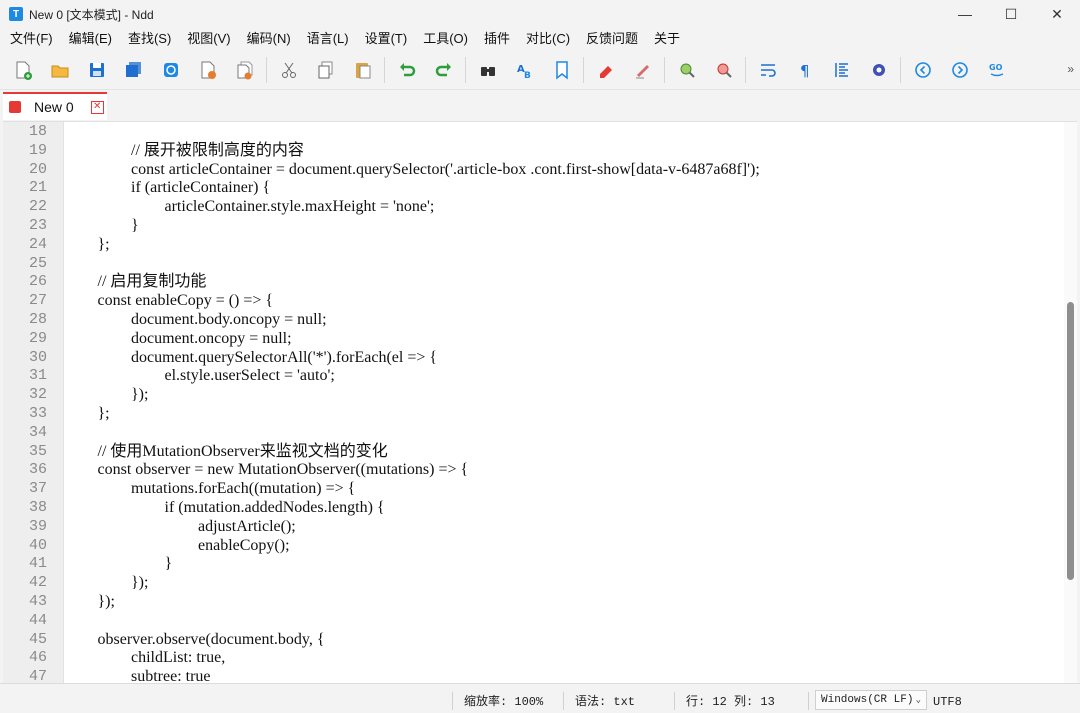 The image size is (1080, 713). I want to click on syntax-status: 语法: txt, so click(605, 702).